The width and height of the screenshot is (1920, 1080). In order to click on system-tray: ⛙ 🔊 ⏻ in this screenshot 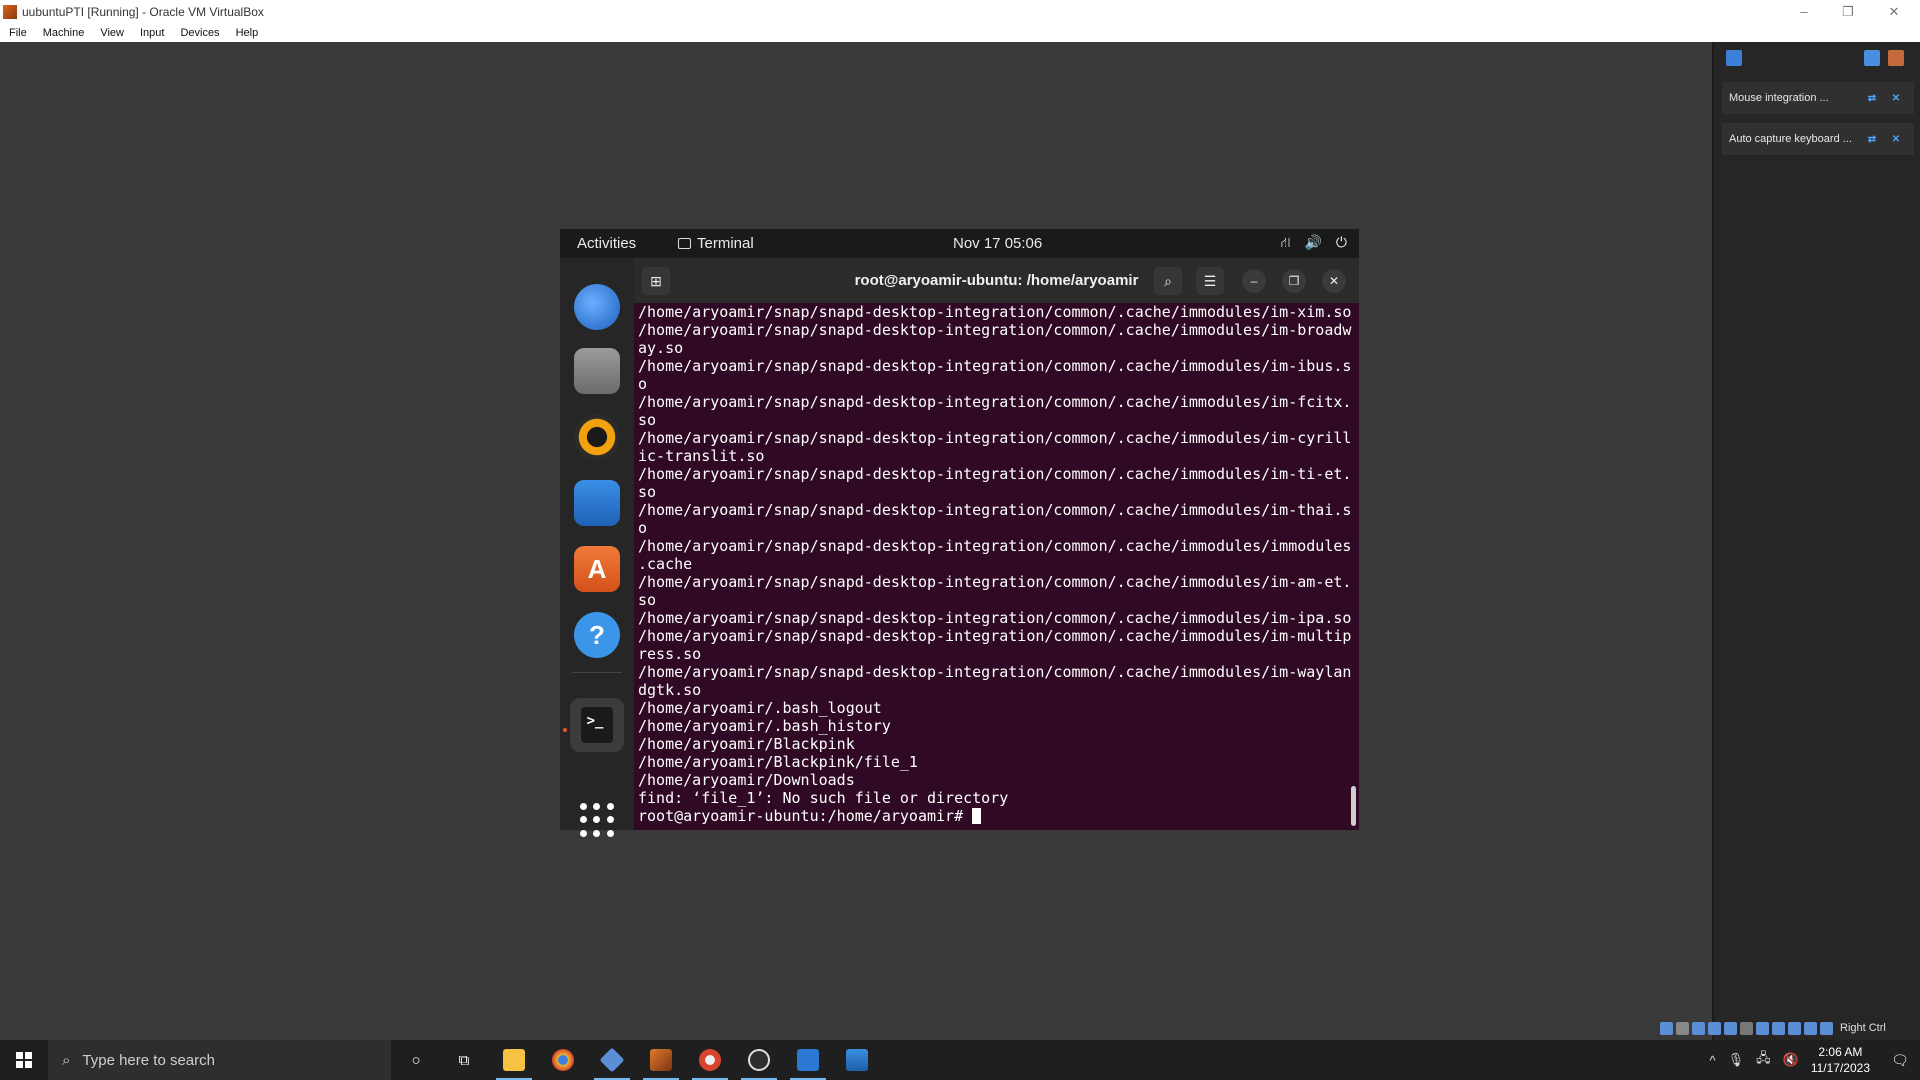, I will do `click(1314, 243)`.